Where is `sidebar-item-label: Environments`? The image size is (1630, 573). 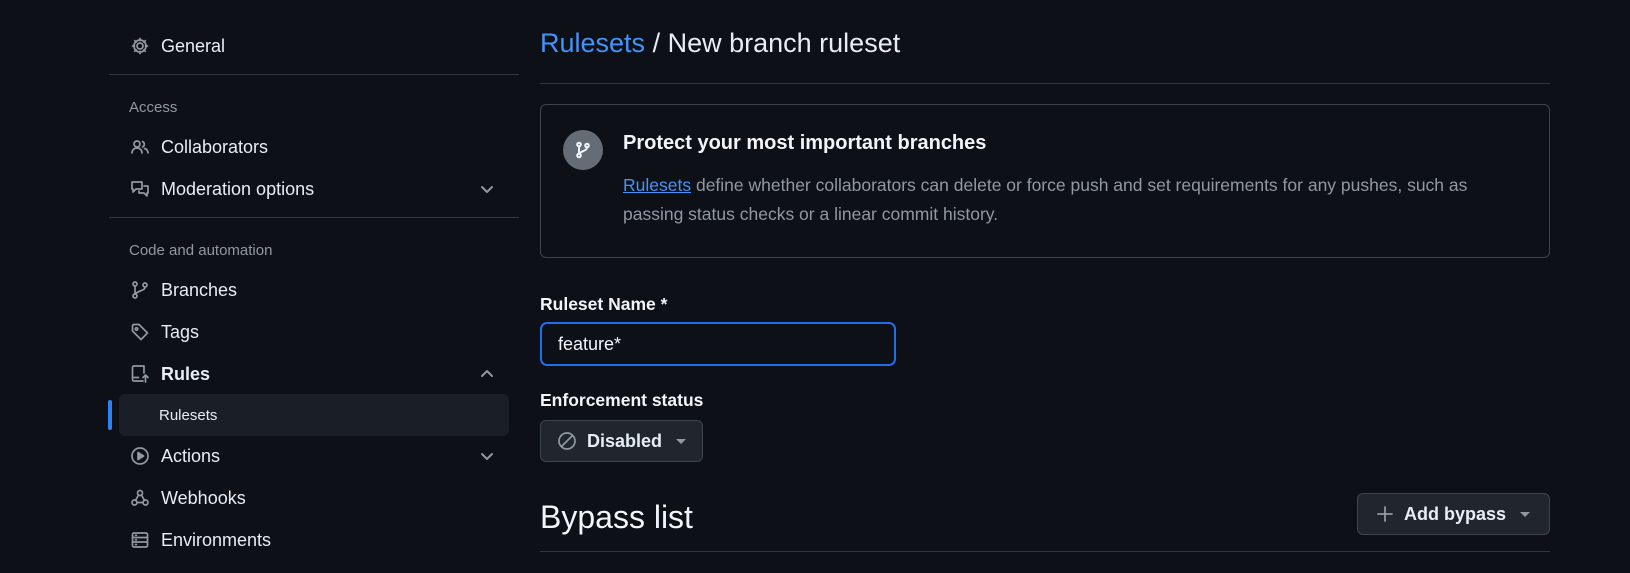 sidebar-item-label: Environments is located at coordinates (216, 539).